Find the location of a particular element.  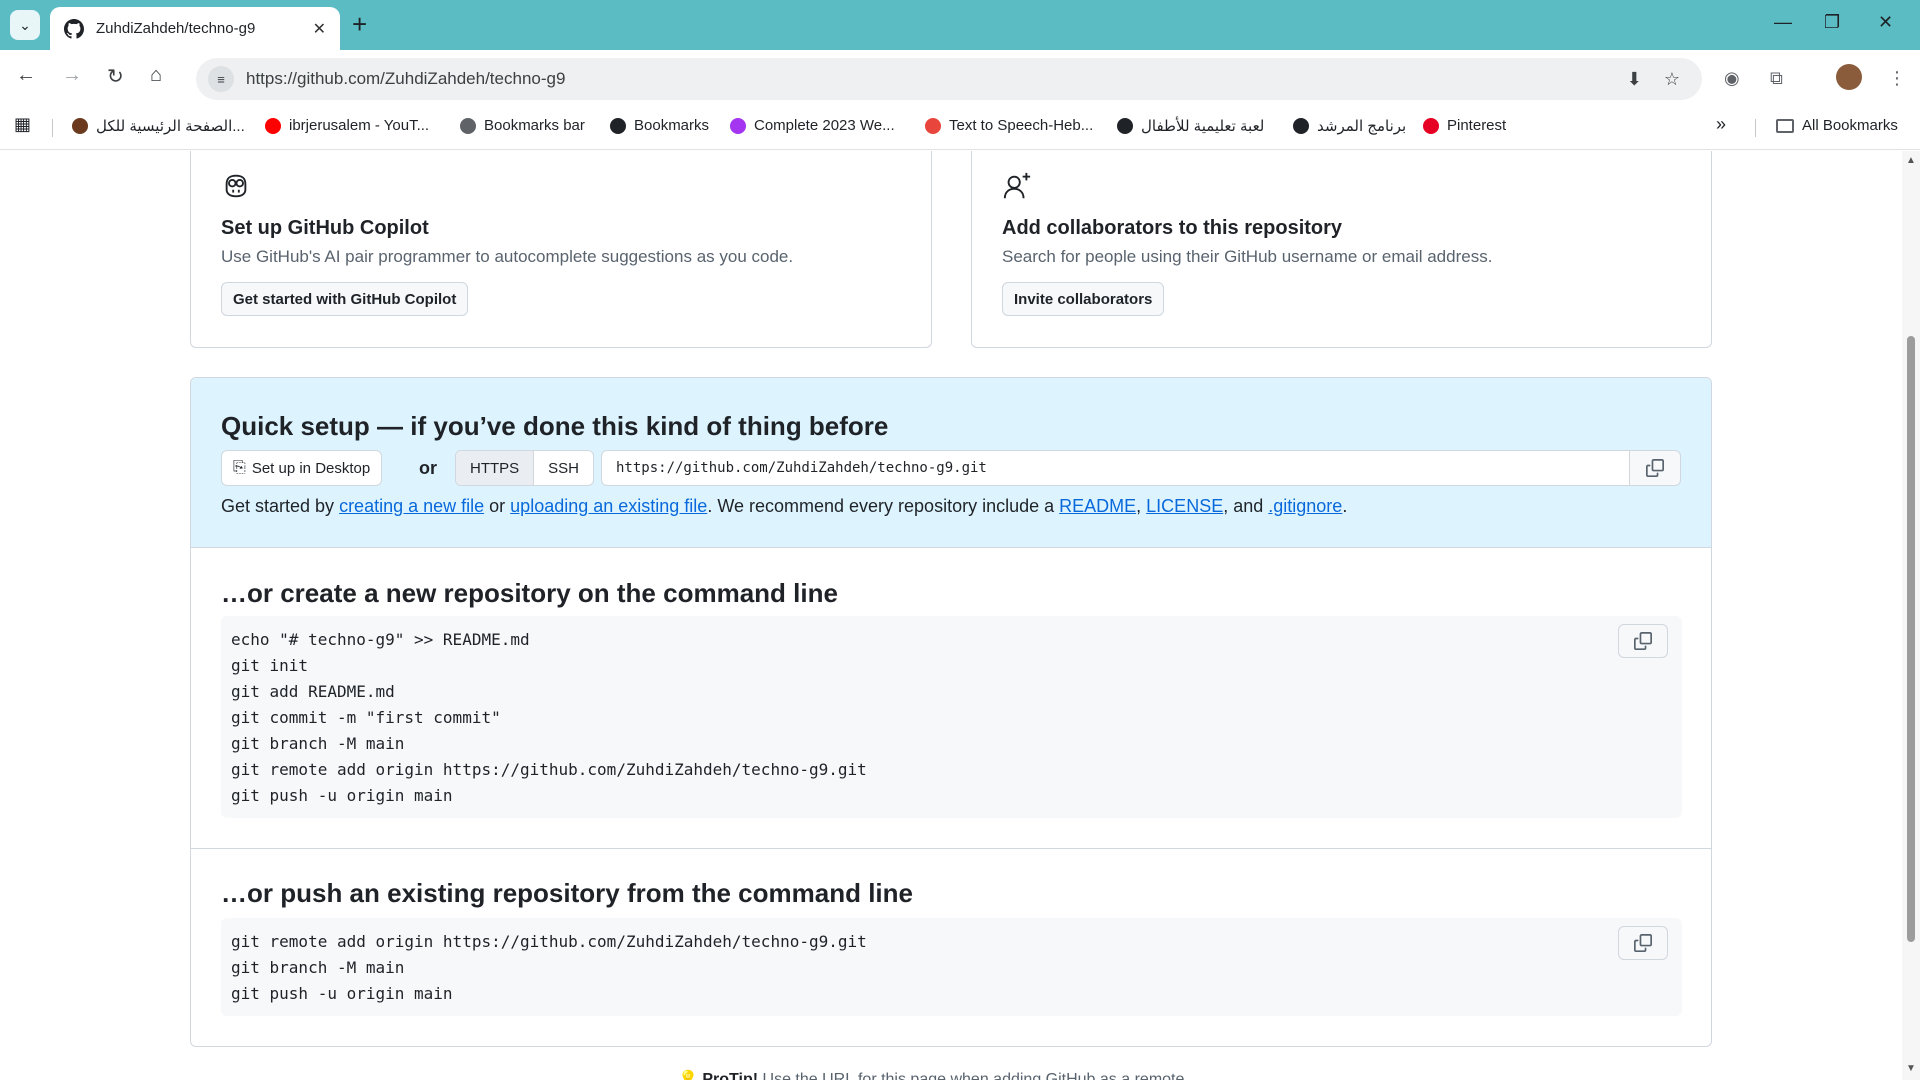

copy-clone-url-button is located at coordinates (1655, 468).